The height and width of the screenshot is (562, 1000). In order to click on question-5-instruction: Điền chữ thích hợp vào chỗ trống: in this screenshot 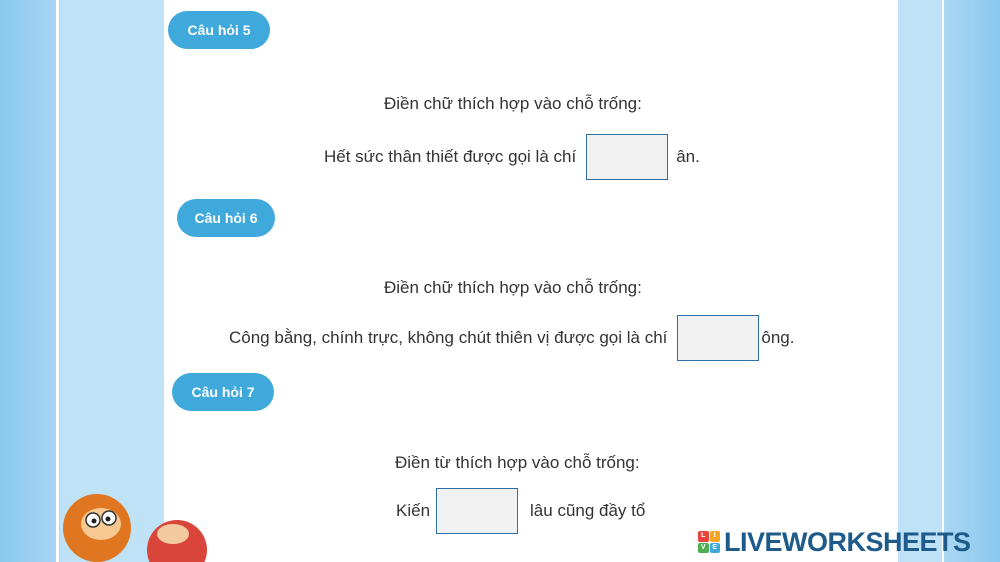, I will do `click(513, 103)`.